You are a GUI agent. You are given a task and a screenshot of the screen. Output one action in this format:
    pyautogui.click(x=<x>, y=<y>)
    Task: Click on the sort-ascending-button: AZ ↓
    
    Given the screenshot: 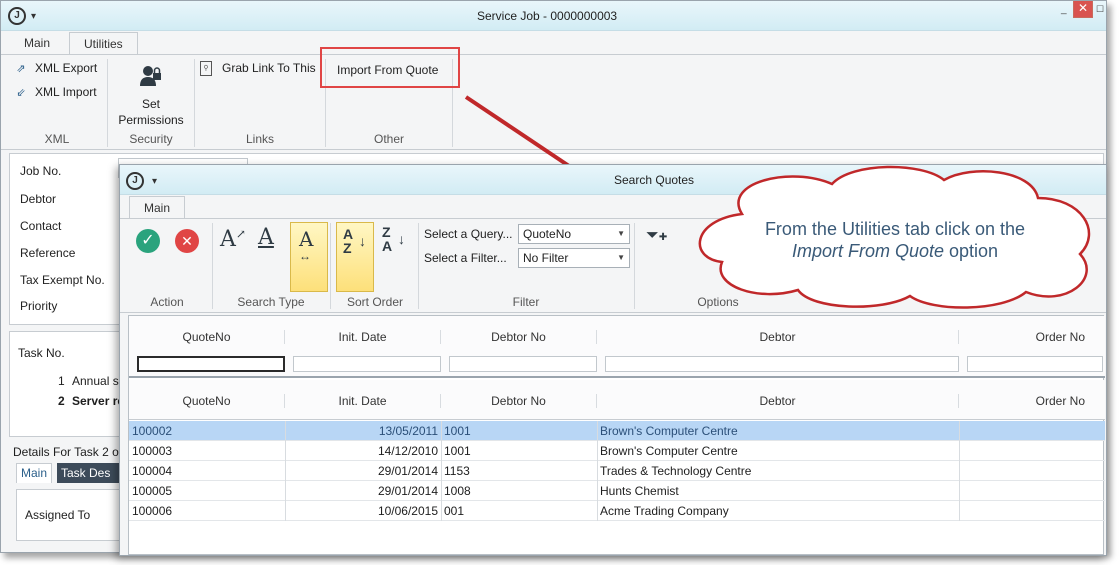 What is the action you would take?
    pyautogui.click(x=355, y=257)
    